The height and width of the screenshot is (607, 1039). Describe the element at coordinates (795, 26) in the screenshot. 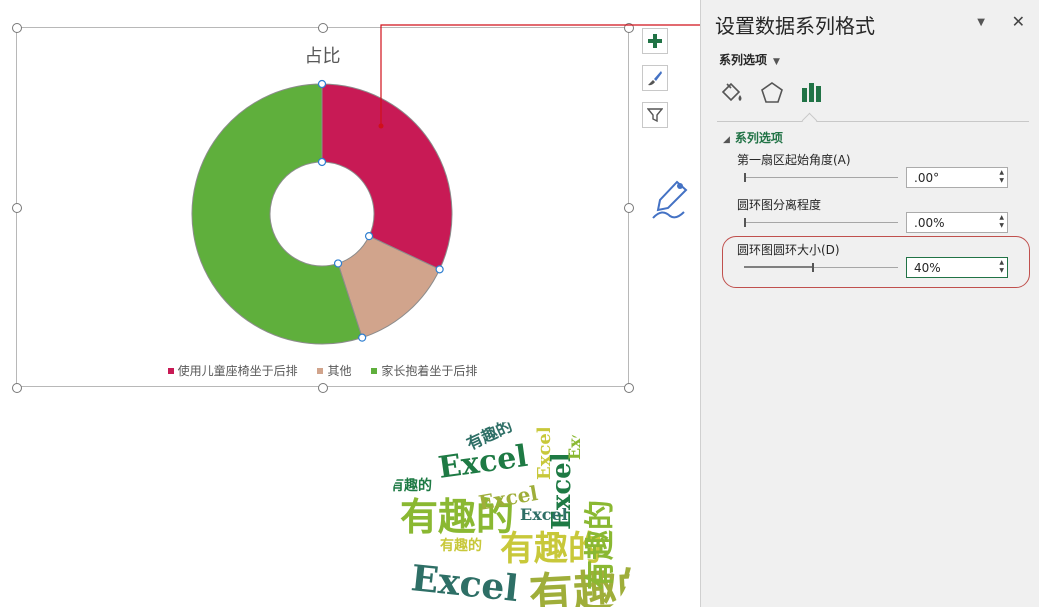

I see `pane-title: 设置数据系列格式` at that location.